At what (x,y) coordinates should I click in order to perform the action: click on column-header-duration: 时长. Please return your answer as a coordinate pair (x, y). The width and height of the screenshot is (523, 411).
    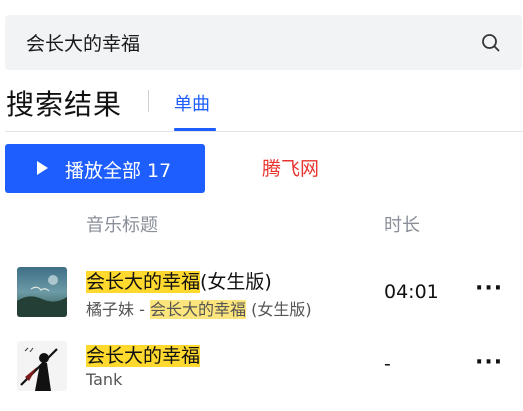
    Looking at the image, I should click on (402, 225).